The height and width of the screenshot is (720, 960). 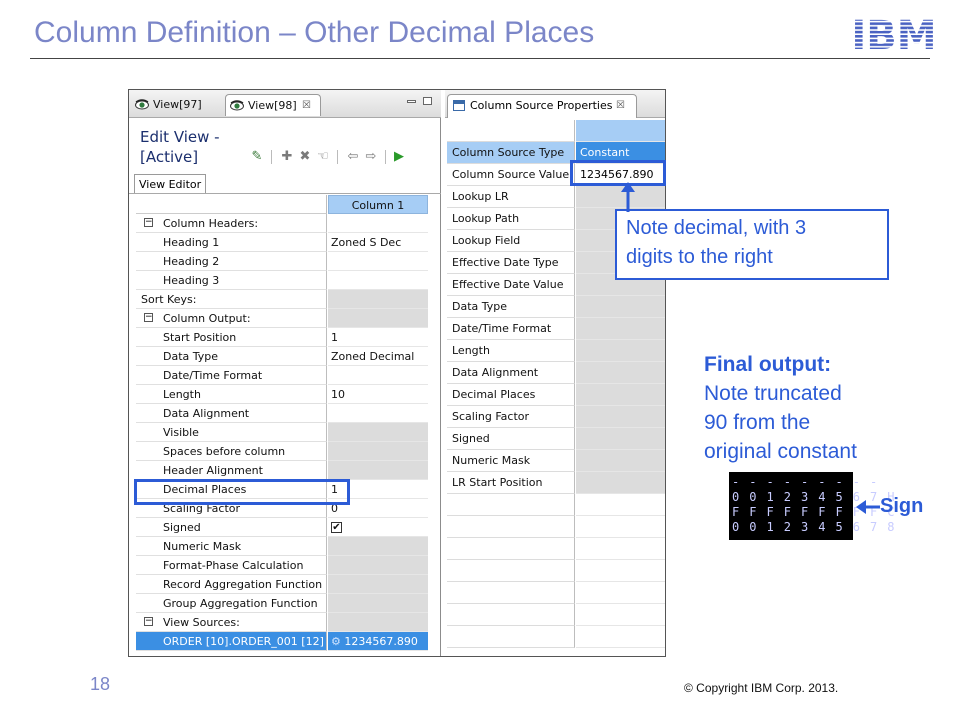 I want to click on table-row: Spaces before column, so click(x=282, y=451).